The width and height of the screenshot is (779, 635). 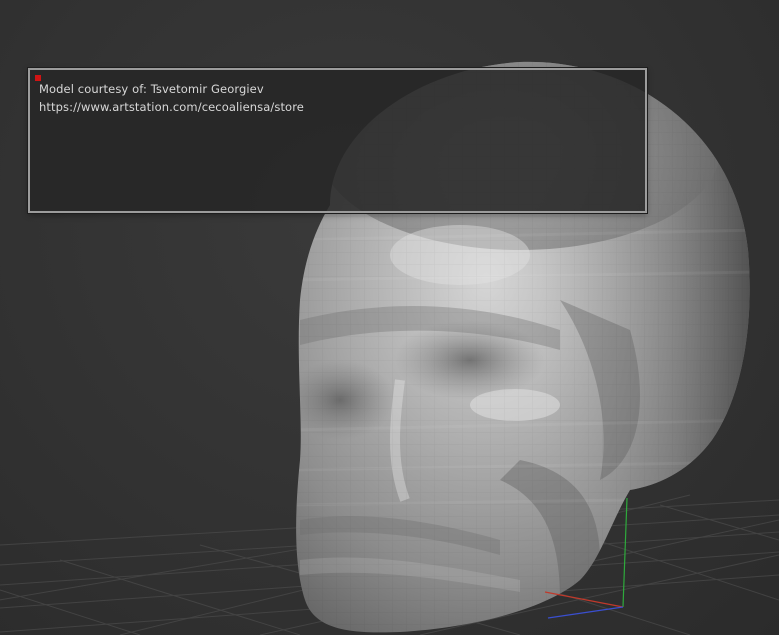 What do you see at coordinates (585, 612) in the screenshot?
I see `axis-z-line` at bounding box center [585, 612].